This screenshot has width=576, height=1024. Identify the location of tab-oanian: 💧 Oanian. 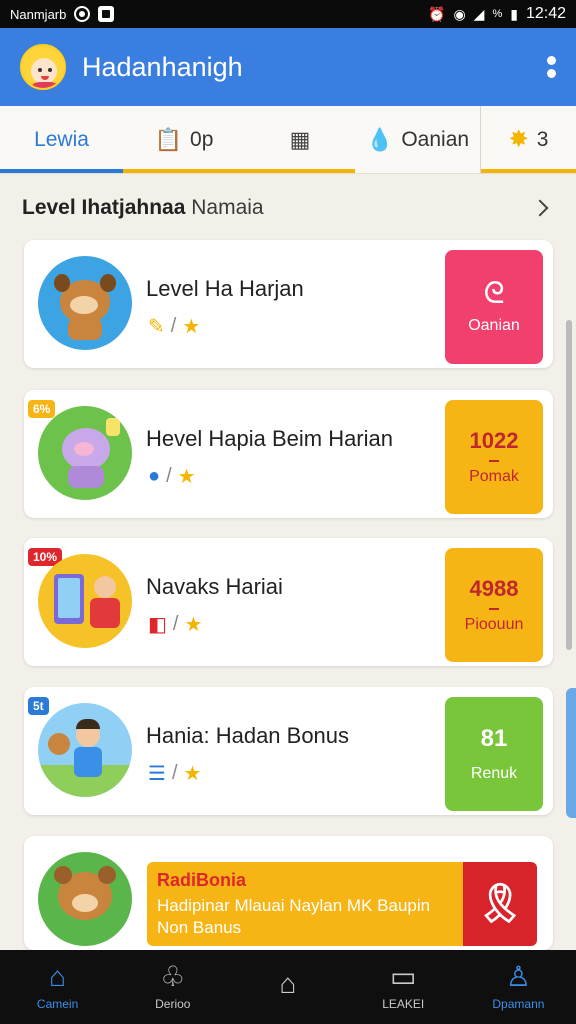
(418, 139).